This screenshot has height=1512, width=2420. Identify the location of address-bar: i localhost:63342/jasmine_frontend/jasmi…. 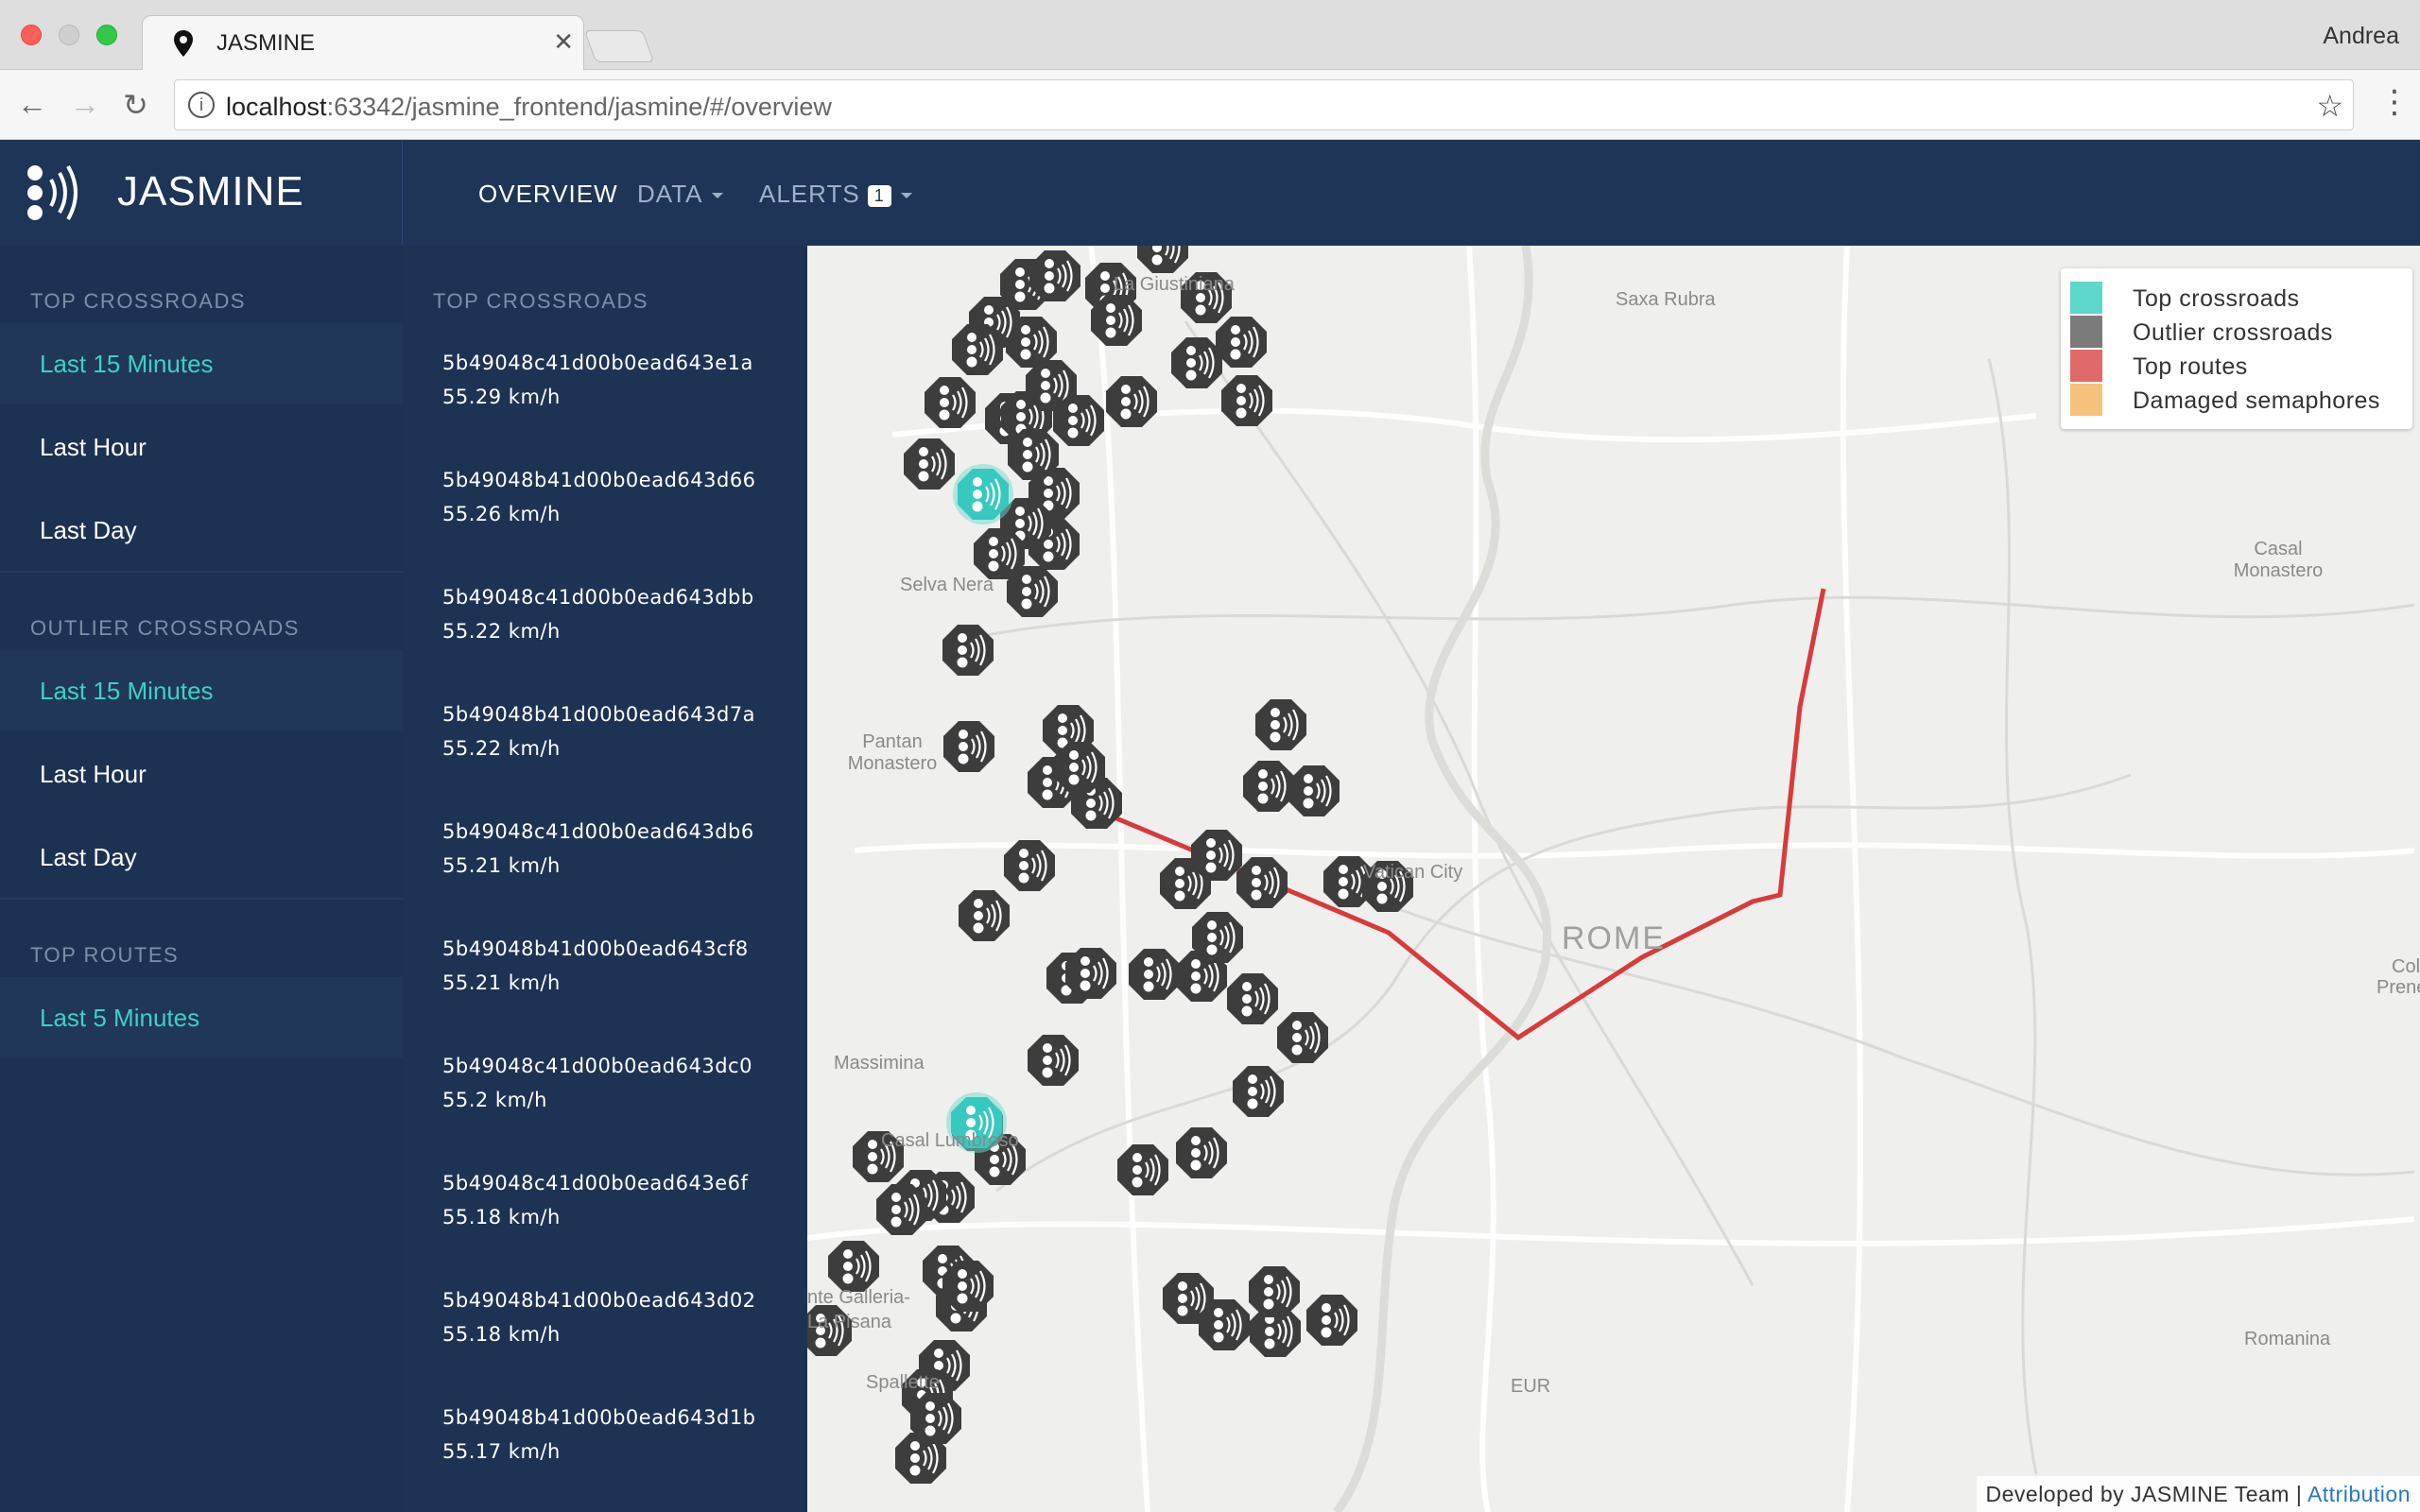
(1264, 104).